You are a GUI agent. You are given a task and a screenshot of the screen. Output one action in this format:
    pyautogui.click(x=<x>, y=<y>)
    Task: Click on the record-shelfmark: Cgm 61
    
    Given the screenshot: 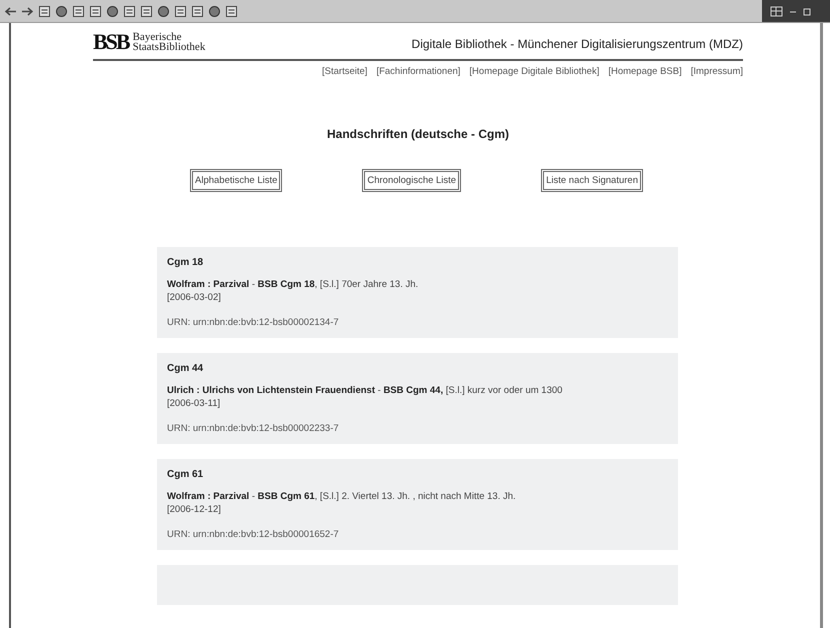 What is the action you would take?
    pyautogui.click(x=185, y=474)
    